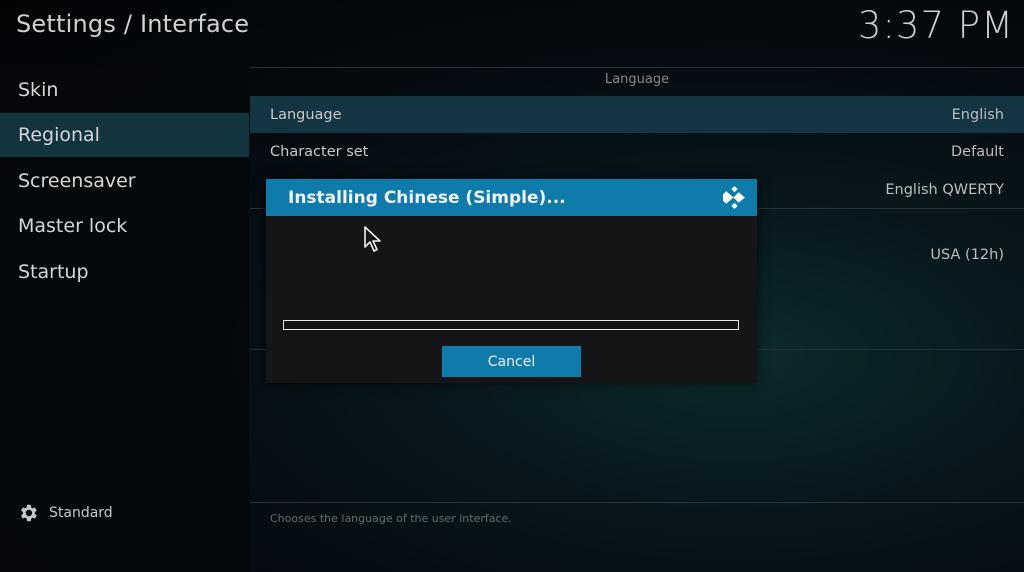 The image size is (1024, 572). What do you see at coordinates (637, 79) in the screenshot?
I see `section-header: Language` at bounding box center [637, 79].